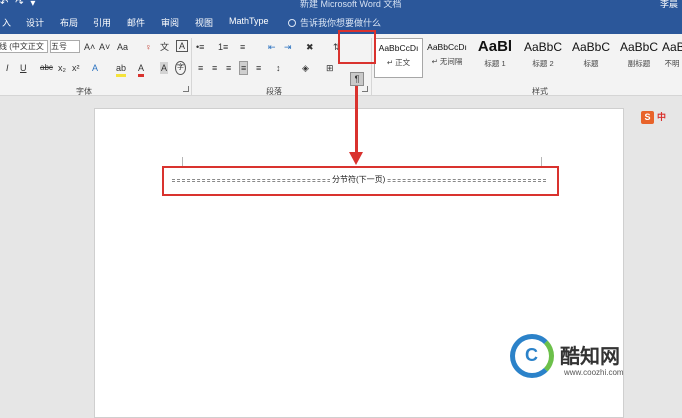 The width and height of the screenshot is (682, 418). I want to click on char-border-icon: A, so click(182, 46).